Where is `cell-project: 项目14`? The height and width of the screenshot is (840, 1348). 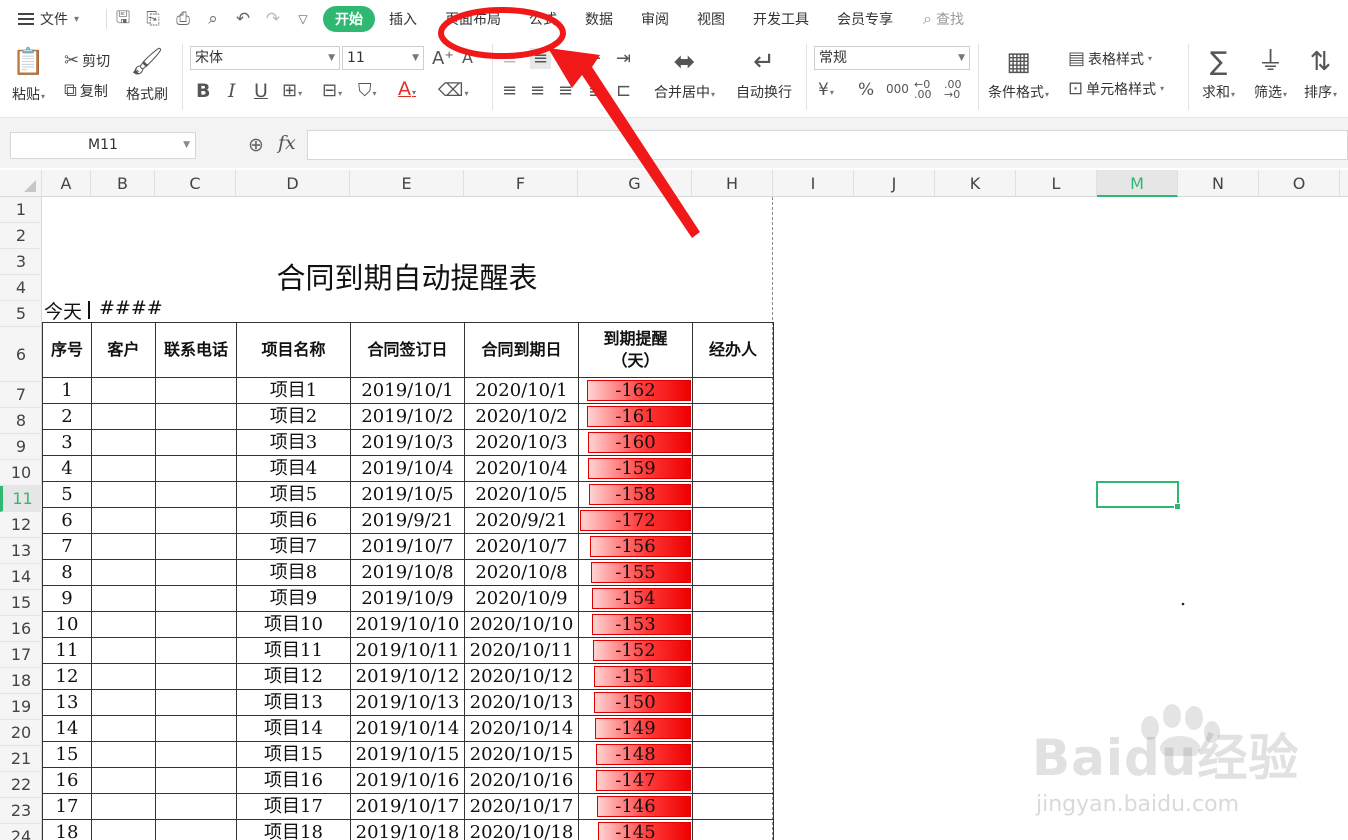
cell-project: 项目14 is located at coordinates (293, 728).